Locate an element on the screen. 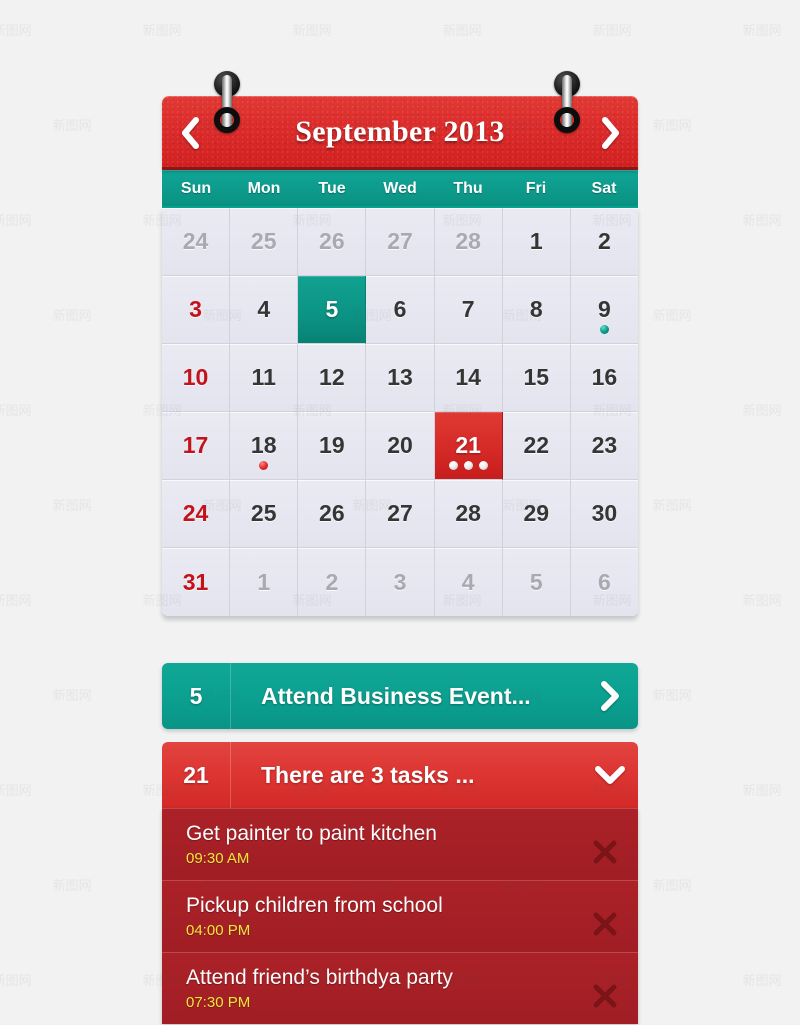 The image size is (800, 1025). week-row: 24 25 26 27 28 29 30 is located at coordinates (400, 514).